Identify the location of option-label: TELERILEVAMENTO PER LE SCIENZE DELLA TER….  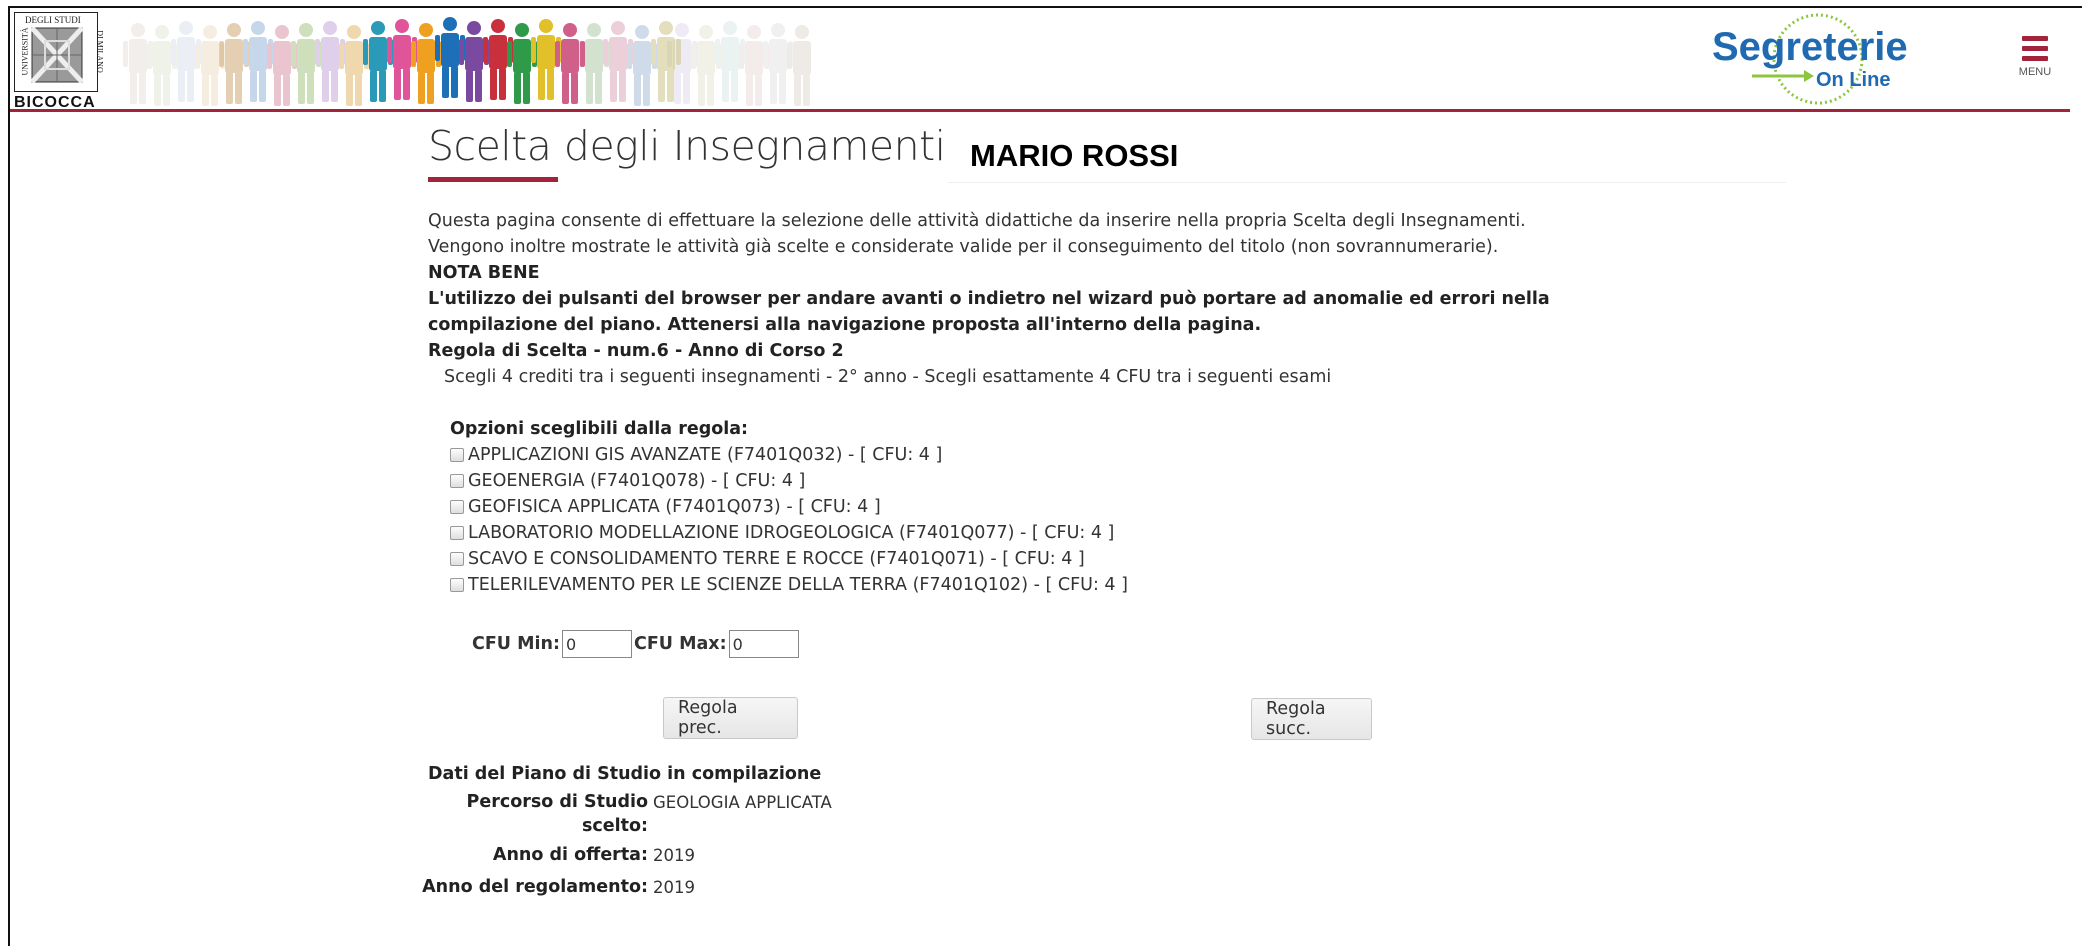
(798, 585).